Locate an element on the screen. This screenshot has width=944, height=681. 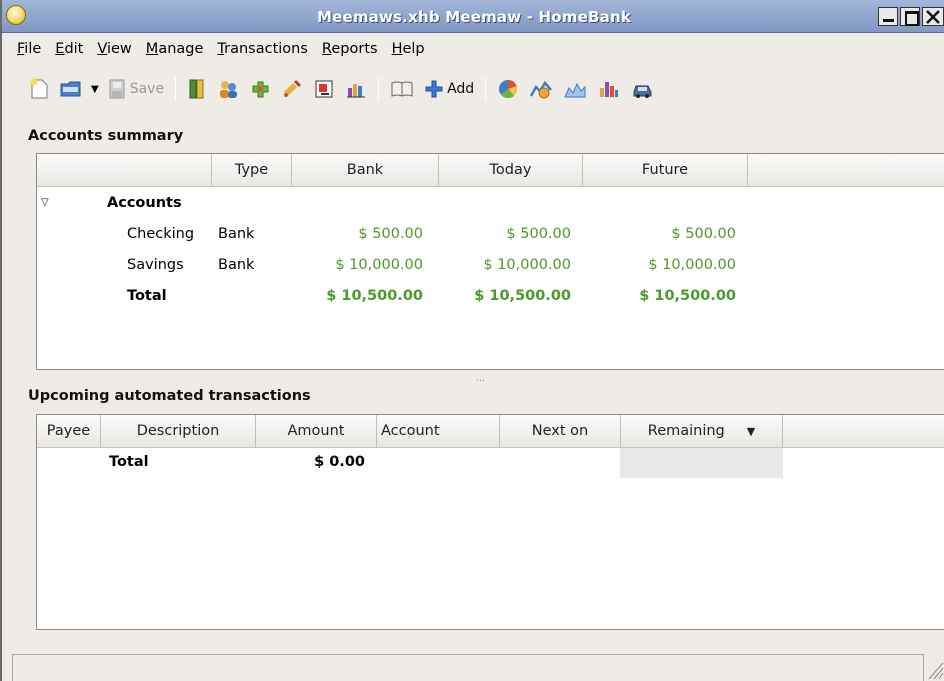
window-title: Meemaws.xhb Meemaw - HomeBank is located at coordinates (474, 17).